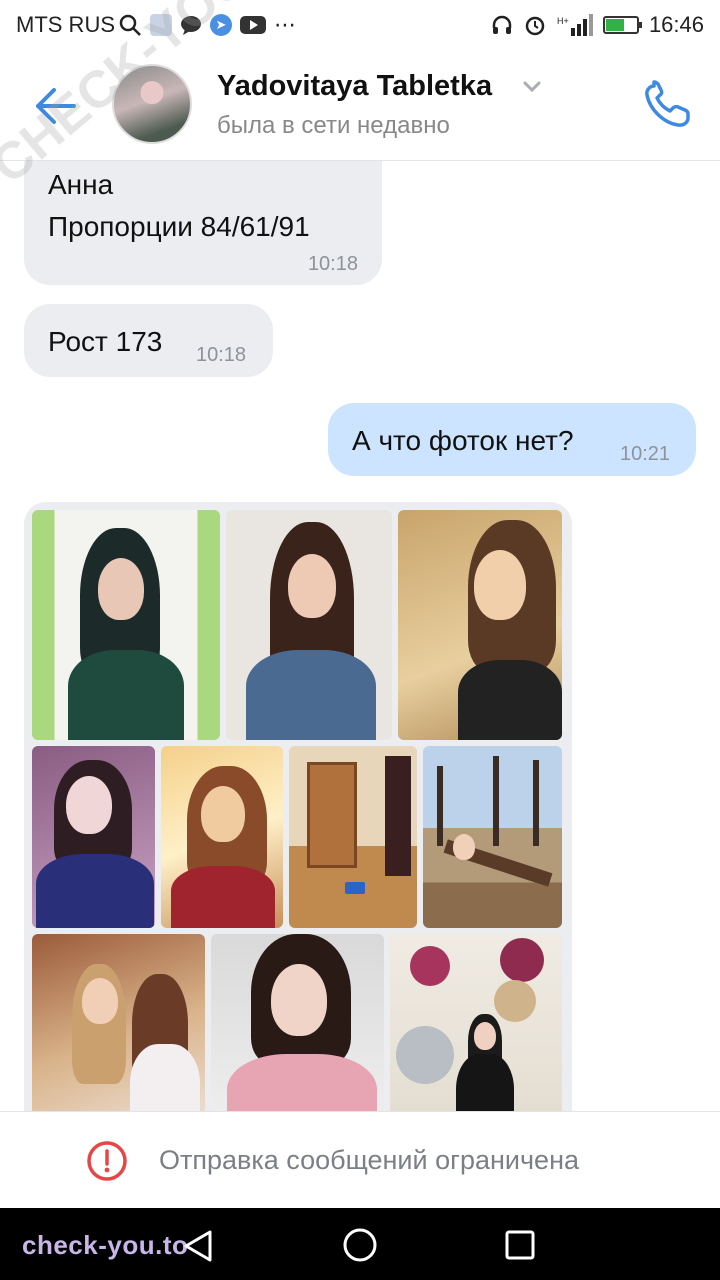  I want to click on contact-status: была в сети недавно, so click(333, 125).